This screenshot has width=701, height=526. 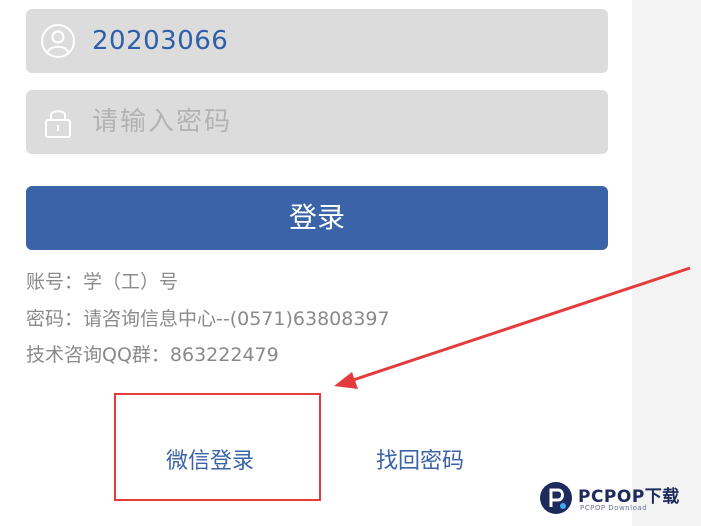 What do you see at coordinates (512, 327) in the screenshot?
I see `annotation-arrow` at bounding box center [512, 327].